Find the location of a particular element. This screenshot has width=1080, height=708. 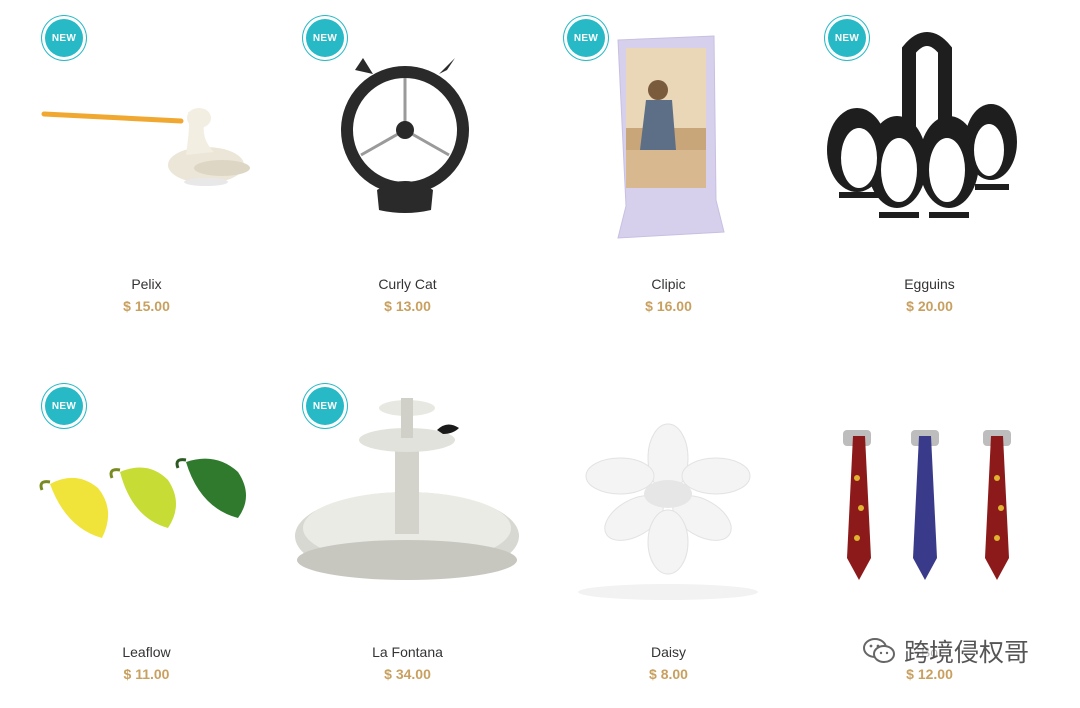

product-image-bo is located at coordinates (929, 498).